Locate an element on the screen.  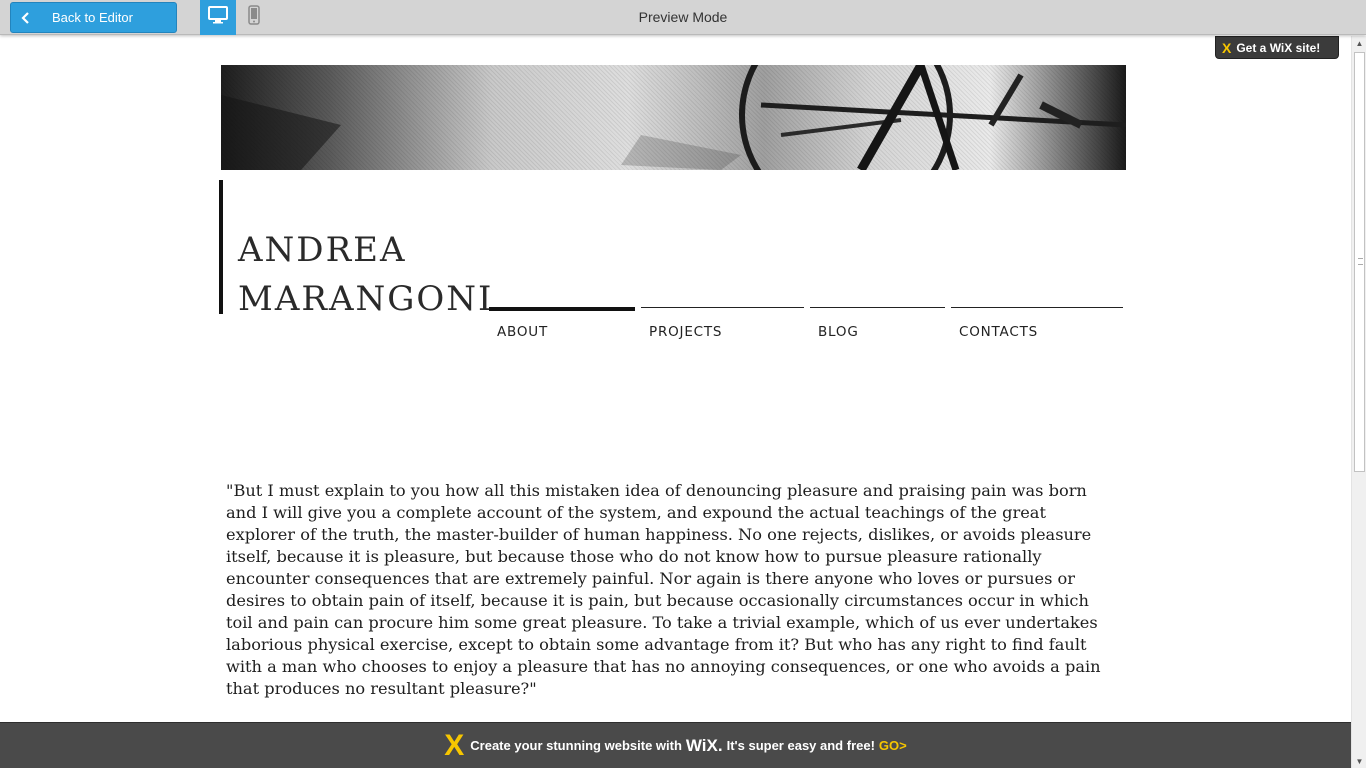
header-image is located at coordinates (673, 117).